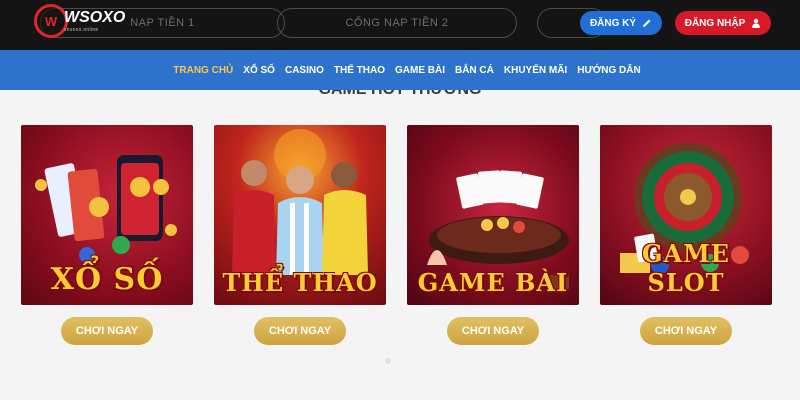  I want to click on play-now-button-sports: CHƠI NGAY, so click(300, 331).